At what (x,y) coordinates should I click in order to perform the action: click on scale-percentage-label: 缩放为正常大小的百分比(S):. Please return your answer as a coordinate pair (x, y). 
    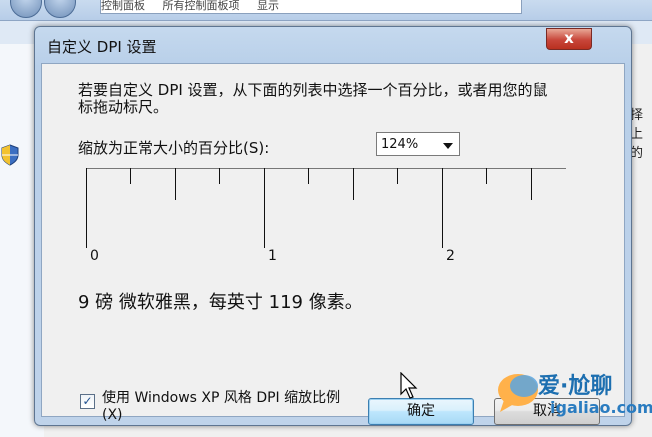
    Looking at the image, I should click on (174, 148).